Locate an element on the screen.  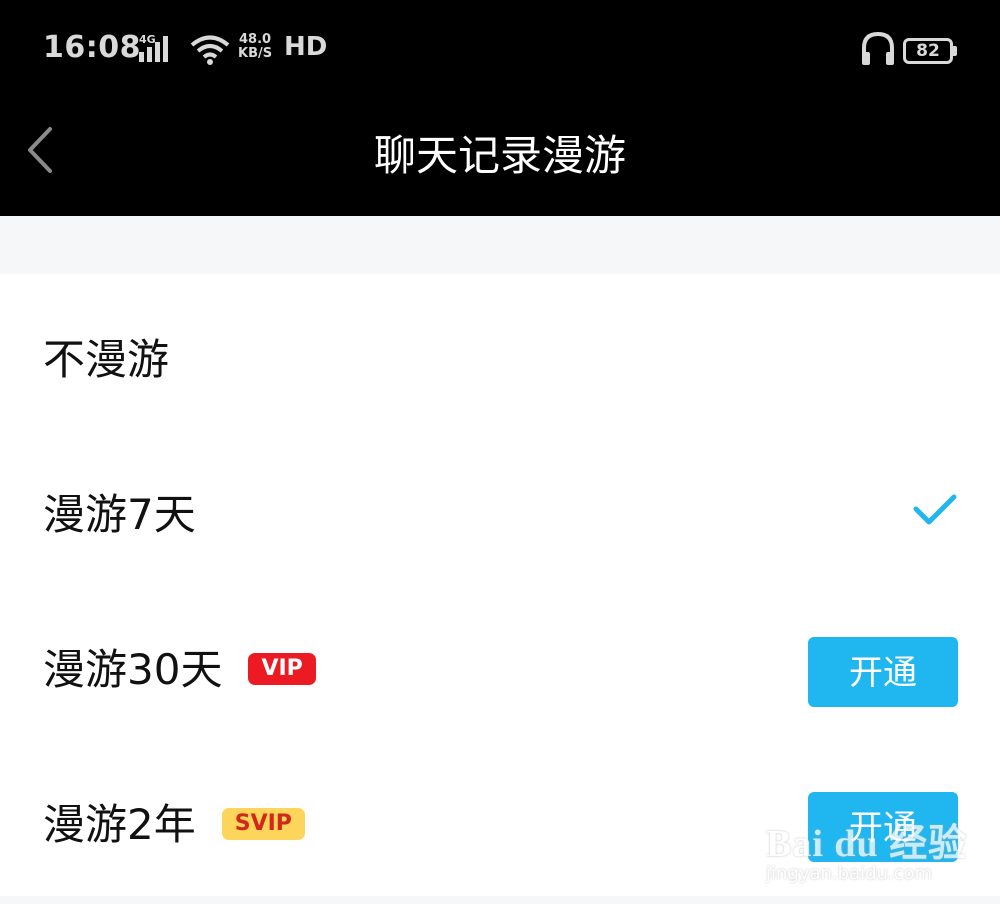
cellular-signal-icon: 4G is located at coordinates (153, 47).